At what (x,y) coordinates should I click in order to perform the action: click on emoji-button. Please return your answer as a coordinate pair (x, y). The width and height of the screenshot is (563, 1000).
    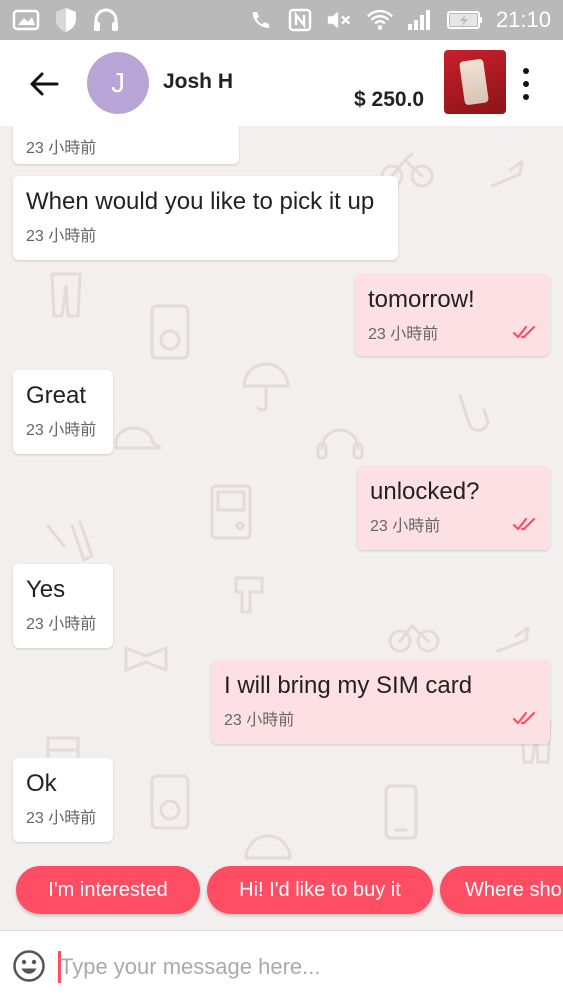
    Looking at the image, I should click on (29, 966).